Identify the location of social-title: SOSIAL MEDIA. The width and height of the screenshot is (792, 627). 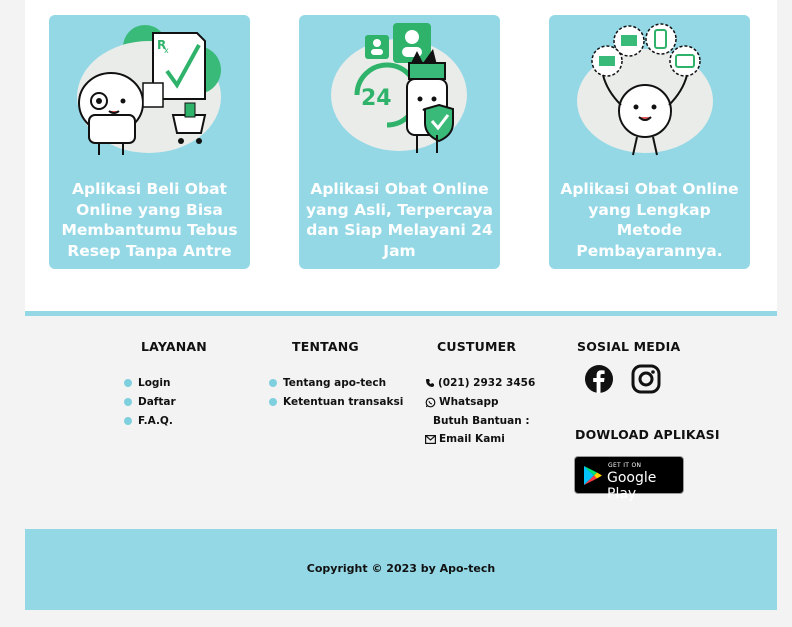
(629, 346).